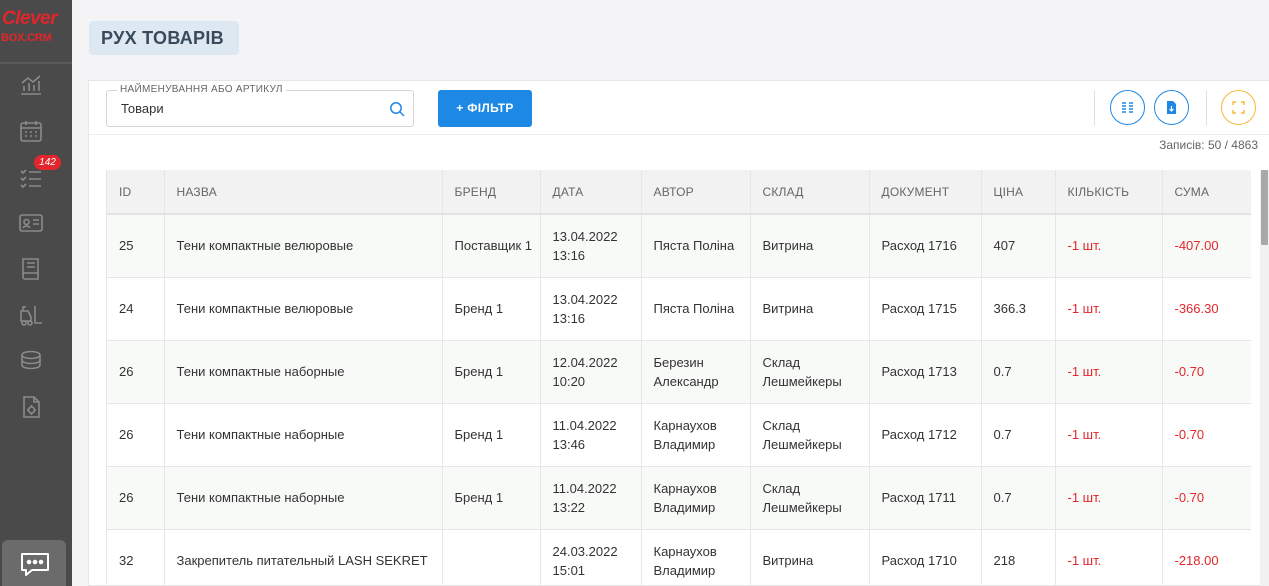 The height and width of the screenshot is (586, 1269). What do you see at coordinates (1018, 192) in the screenshot?
I see `column-header-price: ЦІНА` at bounding box center [1018, 192].